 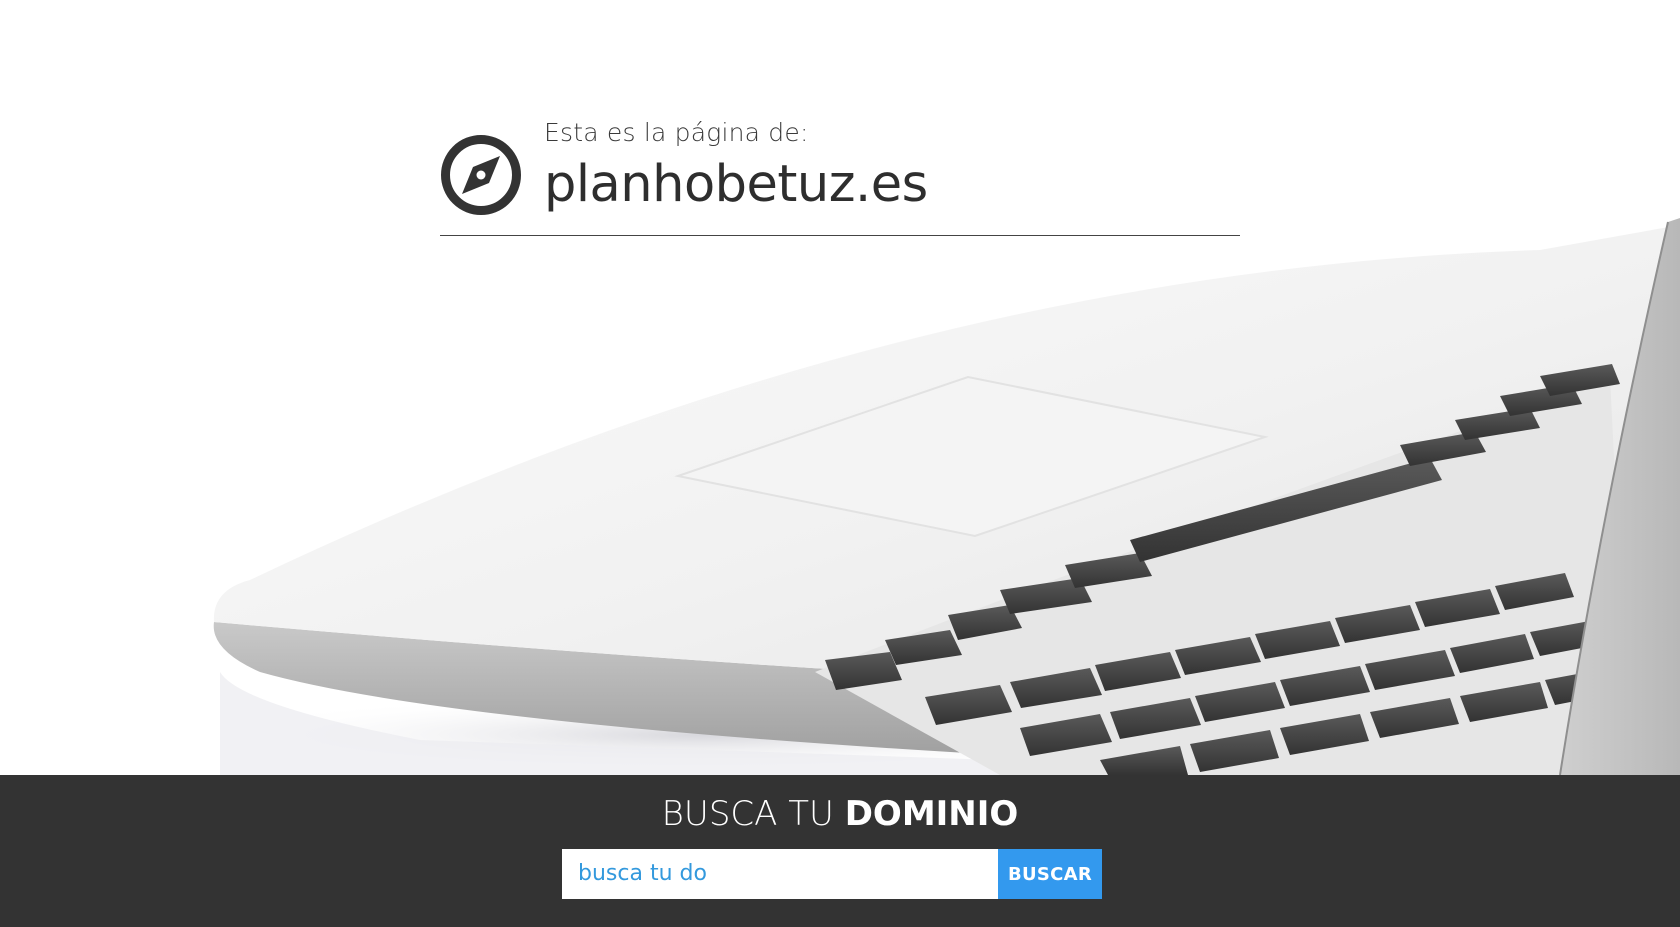 I want to click on site-header: Esta es la página de: planhobetuz.es, so click(x=840, y=177).